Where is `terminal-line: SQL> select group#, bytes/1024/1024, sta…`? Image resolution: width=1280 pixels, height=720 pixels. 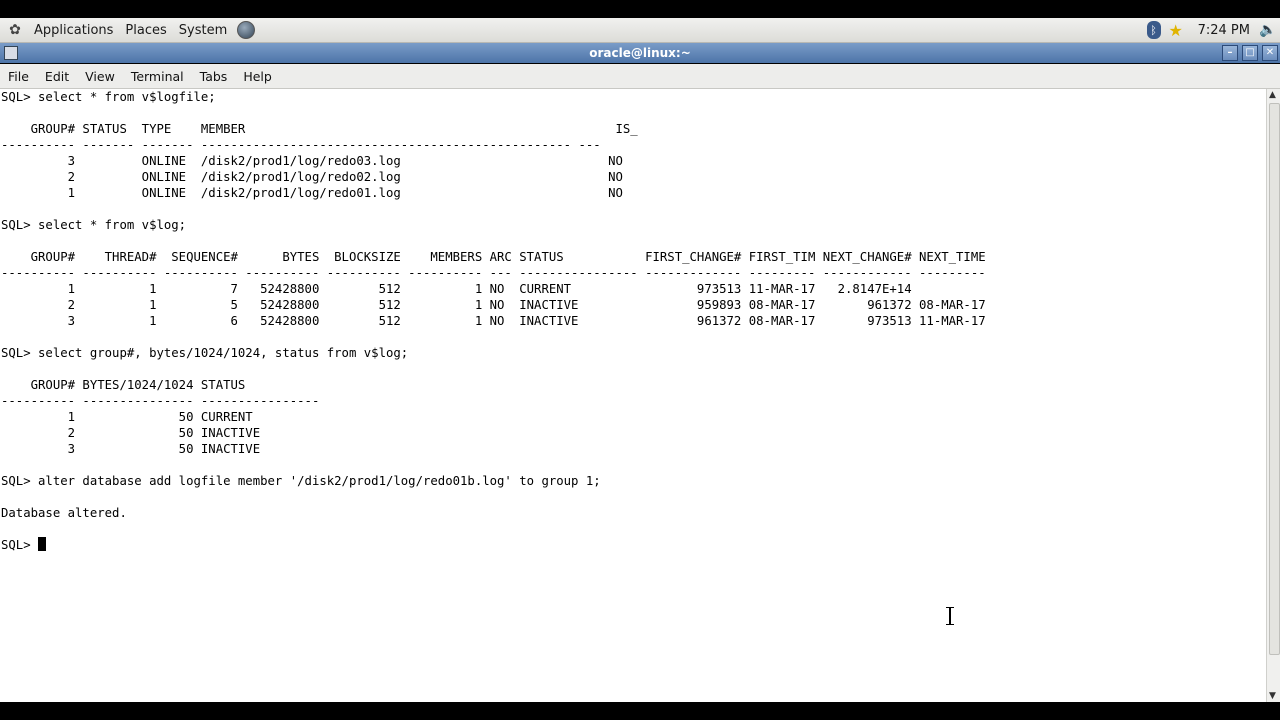
terminal-line: SQL> select group#, bytes/1024/1024, sta… is located at coordinates (205, 353).